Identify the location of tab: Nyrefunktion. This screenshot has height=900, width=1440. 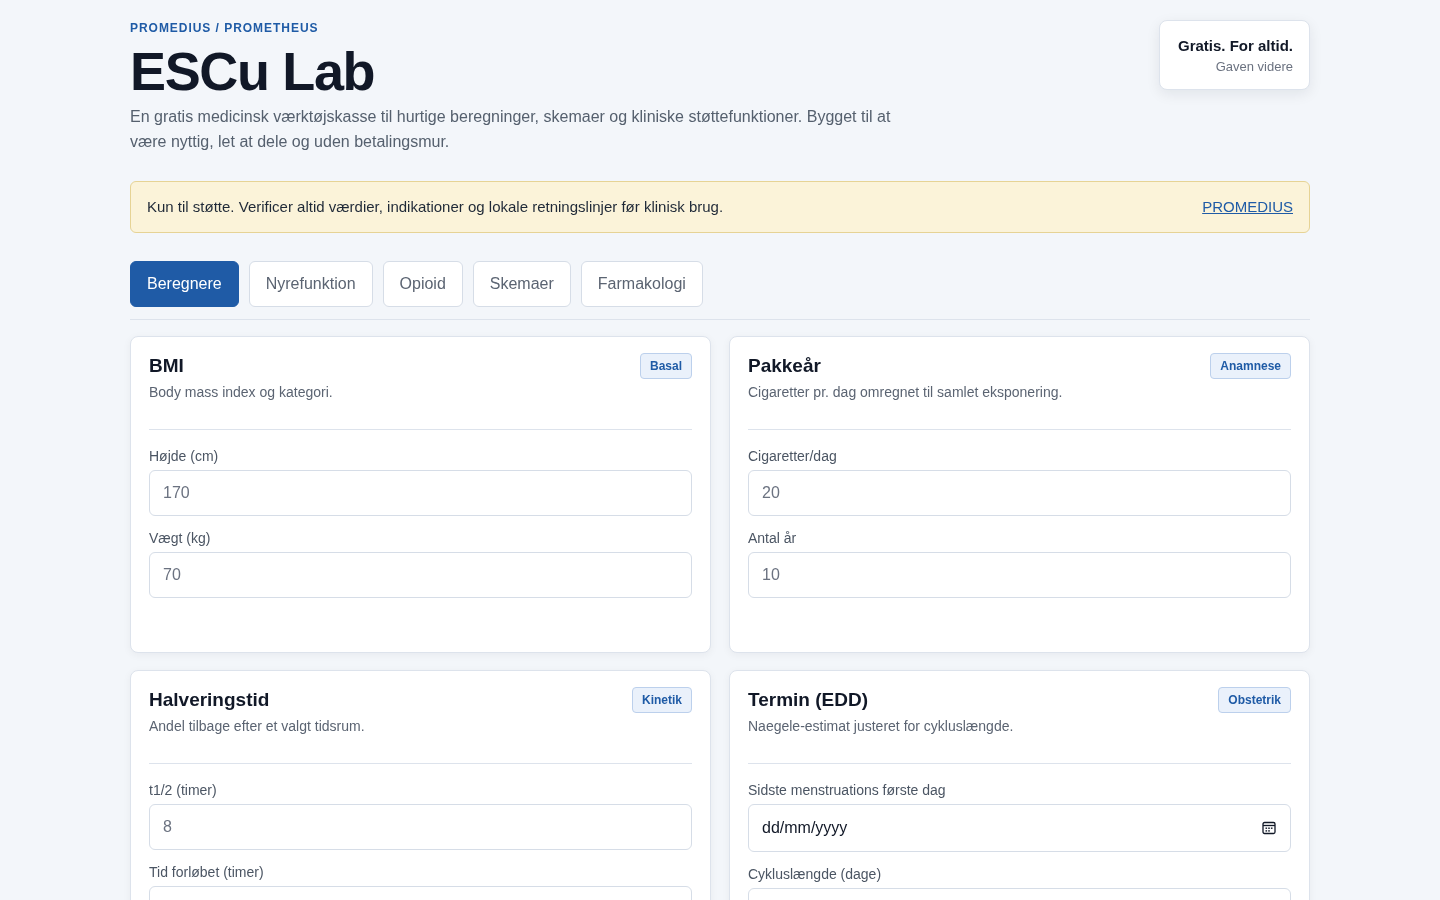
(310, 284).